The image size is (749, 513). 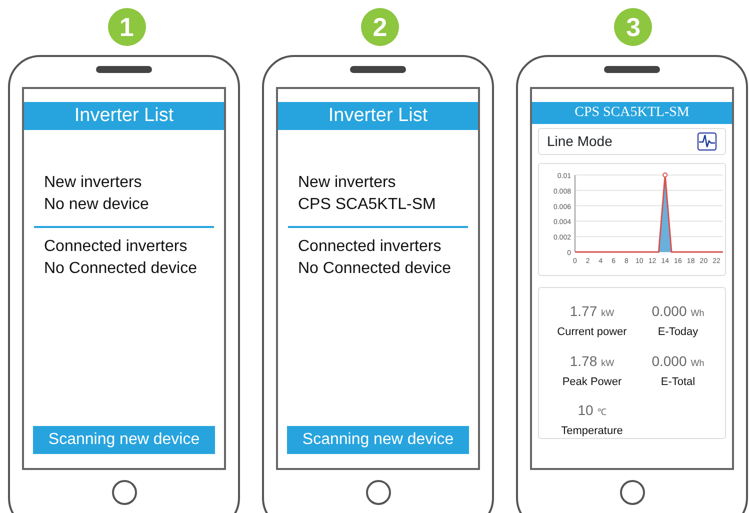 I want to click on step-number-badge: 3, so click(x=633, y=27).